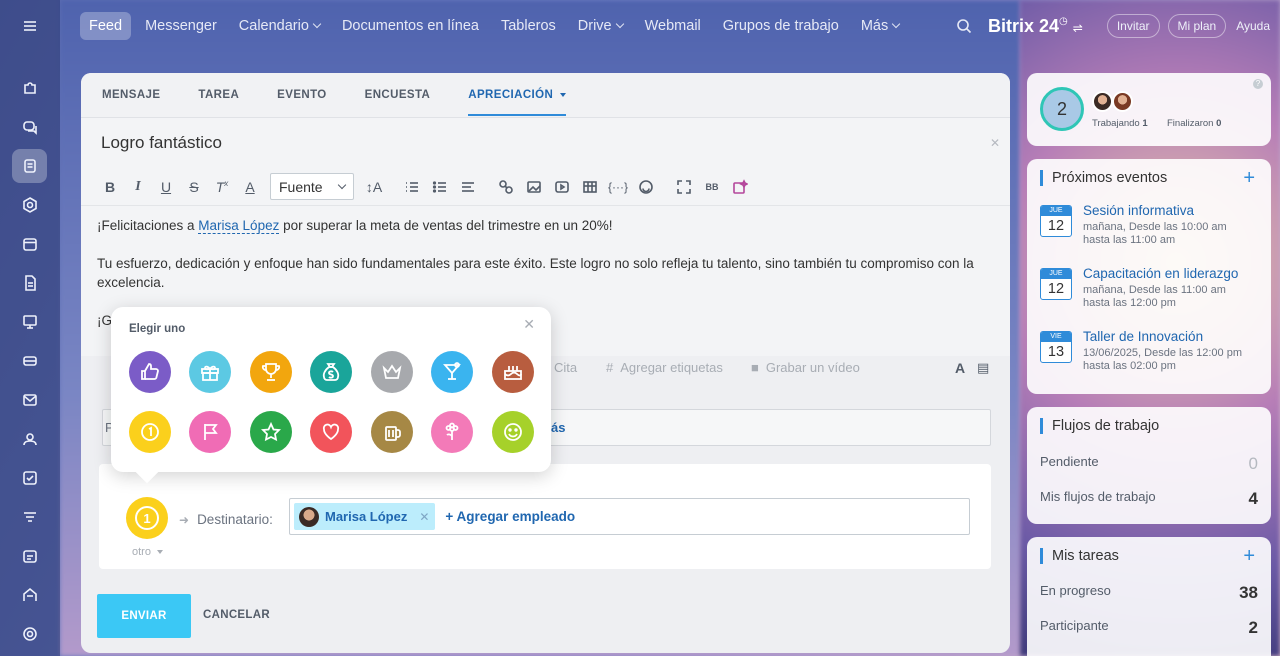 The height and width of the screenshot is (656, 1280). What do you see at coordinates (29, 244) in the screenshot?
I see `calendar-icon` at bounding box center [29, 244].